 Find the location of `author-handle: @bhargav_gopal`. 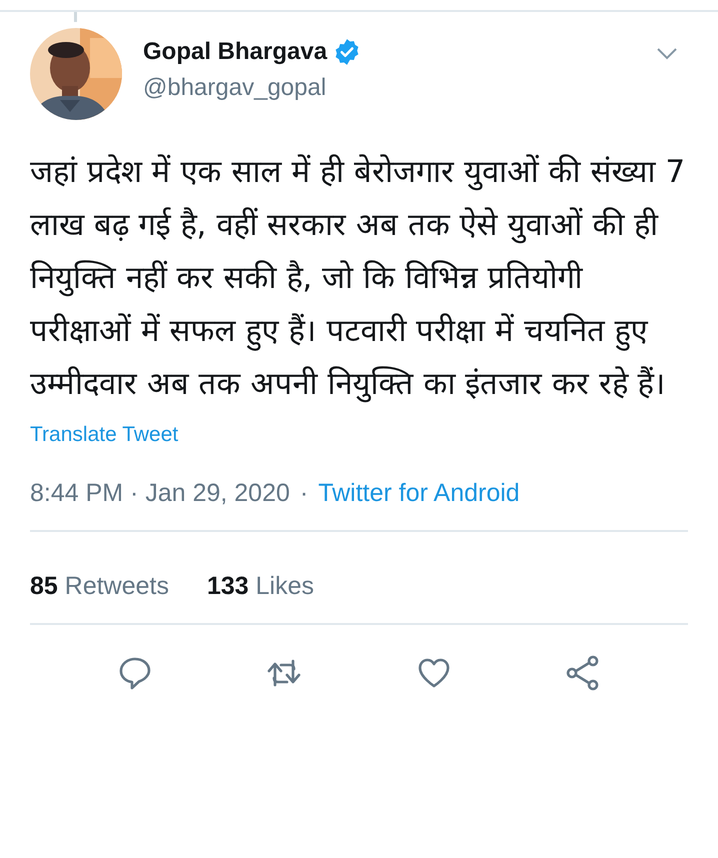

author-handle: @bhargav_gopal is located at coordinates (400, 88).